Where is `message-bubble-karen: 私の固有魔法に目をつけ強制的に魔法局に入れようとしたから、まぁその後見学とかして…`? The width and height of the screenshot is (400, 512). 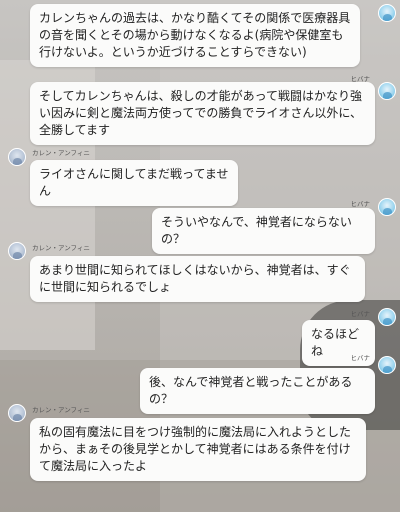
message-bubble-karen: 私の固有魔法に目をつけ強制的に魔法局に入れようとしたから、まぁその後見学とかして… is located at coordinates (198, 449).